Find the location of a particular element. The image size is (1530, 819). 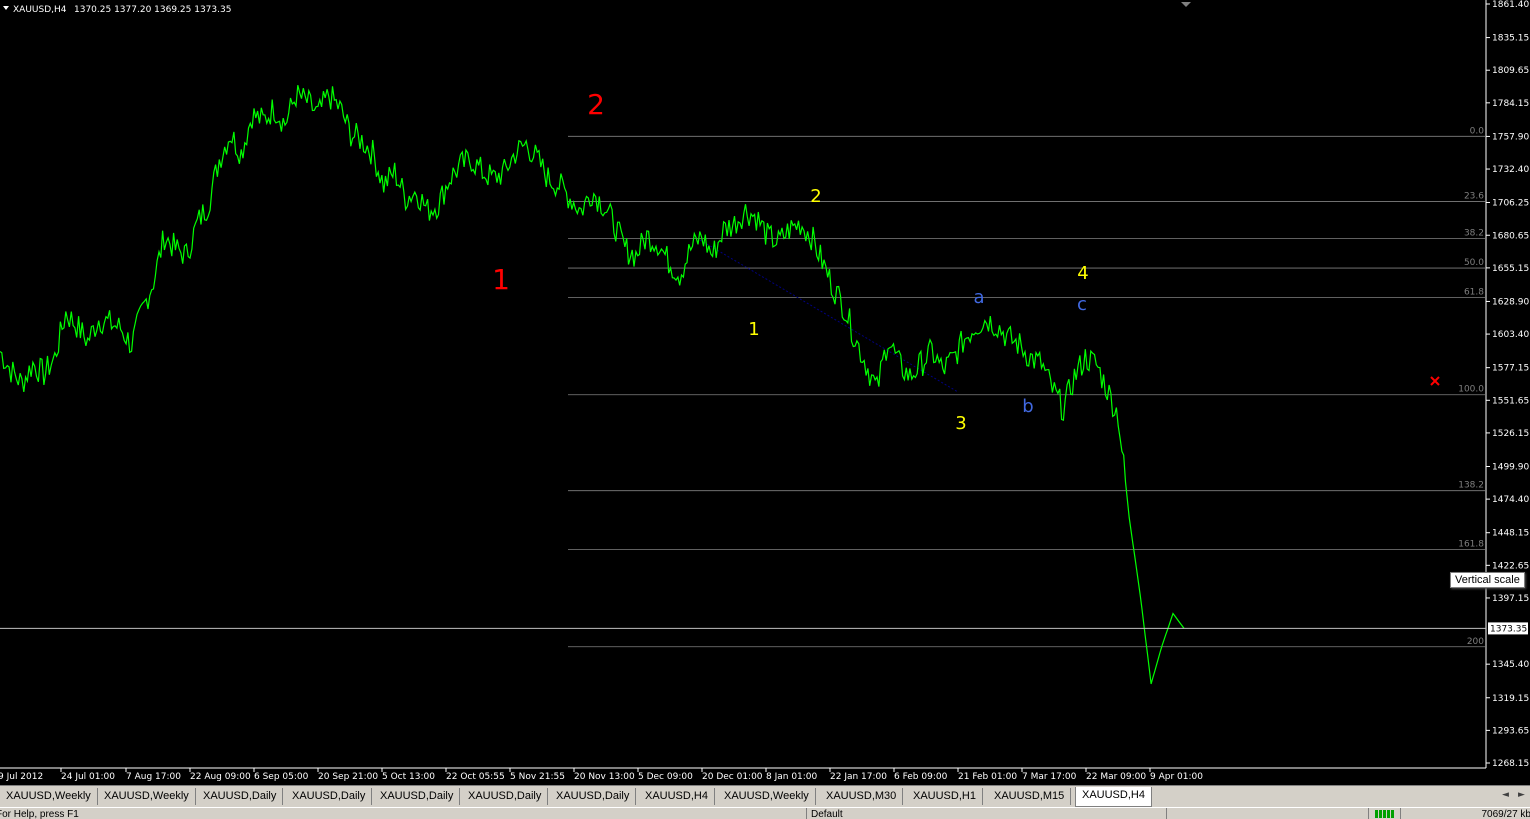

fib-level-label: 161.8 is located at coordinates (1471, 545).